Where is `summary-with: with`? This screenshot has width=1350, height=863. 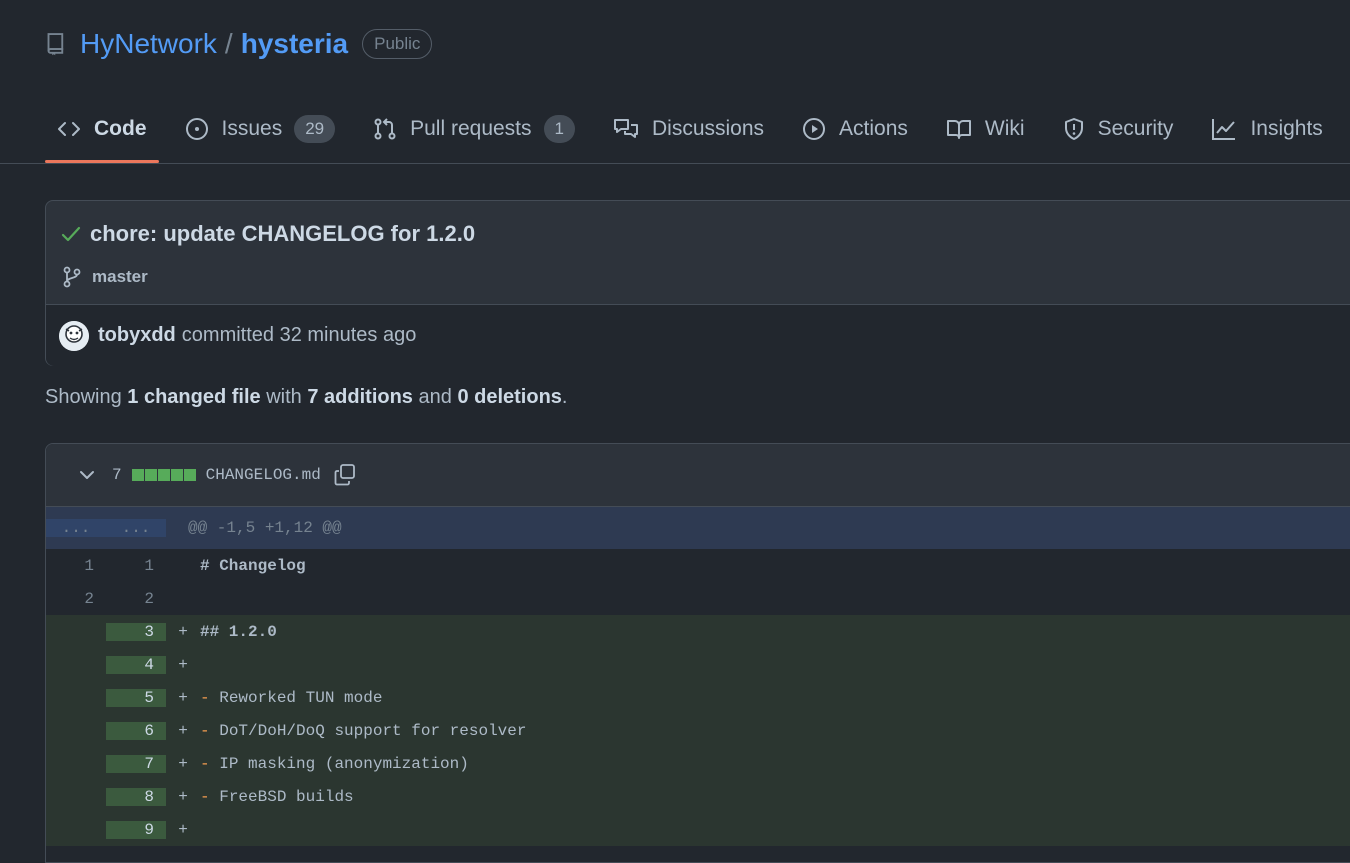
summary-with: with is located at coordinates (284, 397).